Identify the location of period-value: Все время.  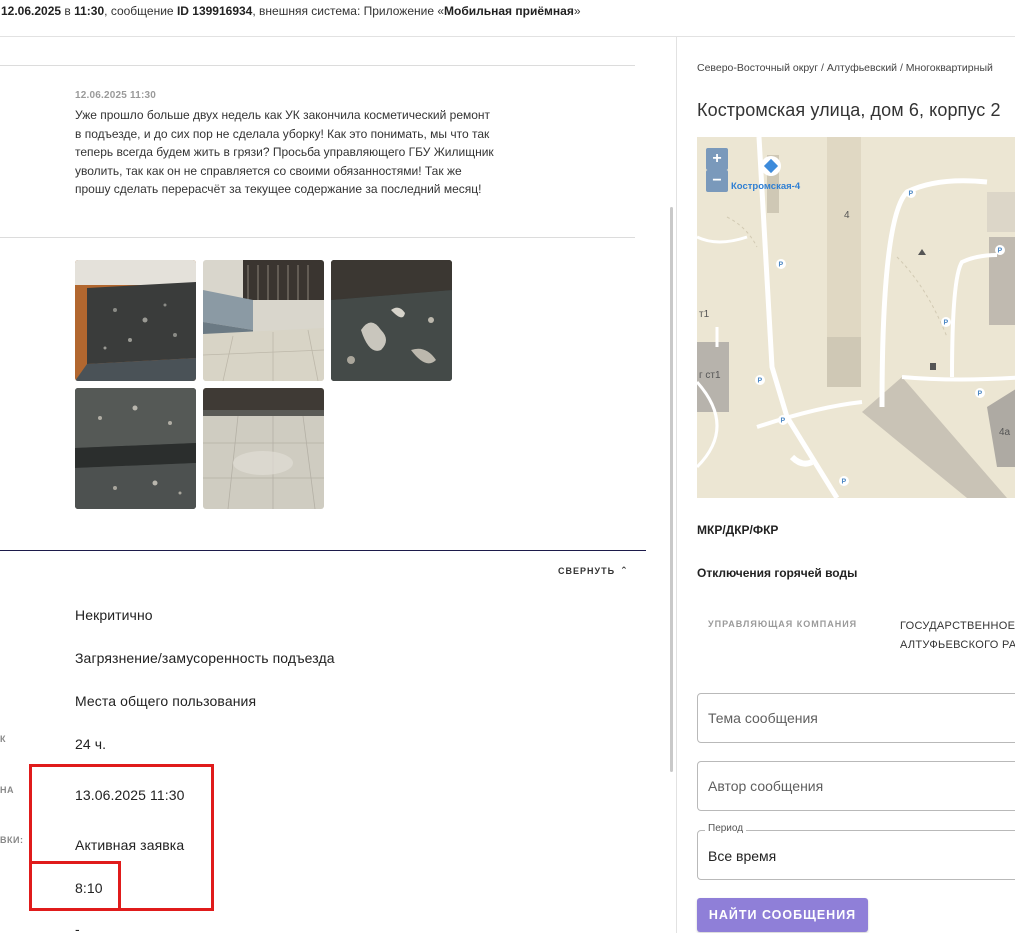
(742, 856).